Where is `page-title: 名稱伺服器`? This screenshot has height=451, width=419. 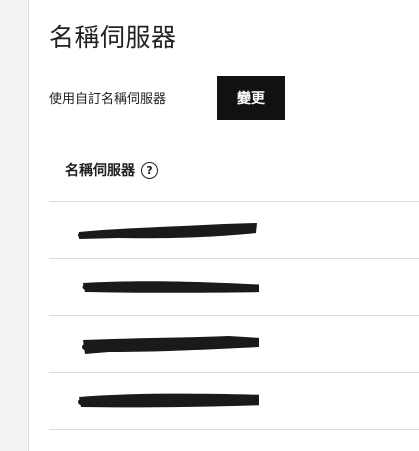 page-title: 名稱伺服器 is located at coordinates (113, 37).